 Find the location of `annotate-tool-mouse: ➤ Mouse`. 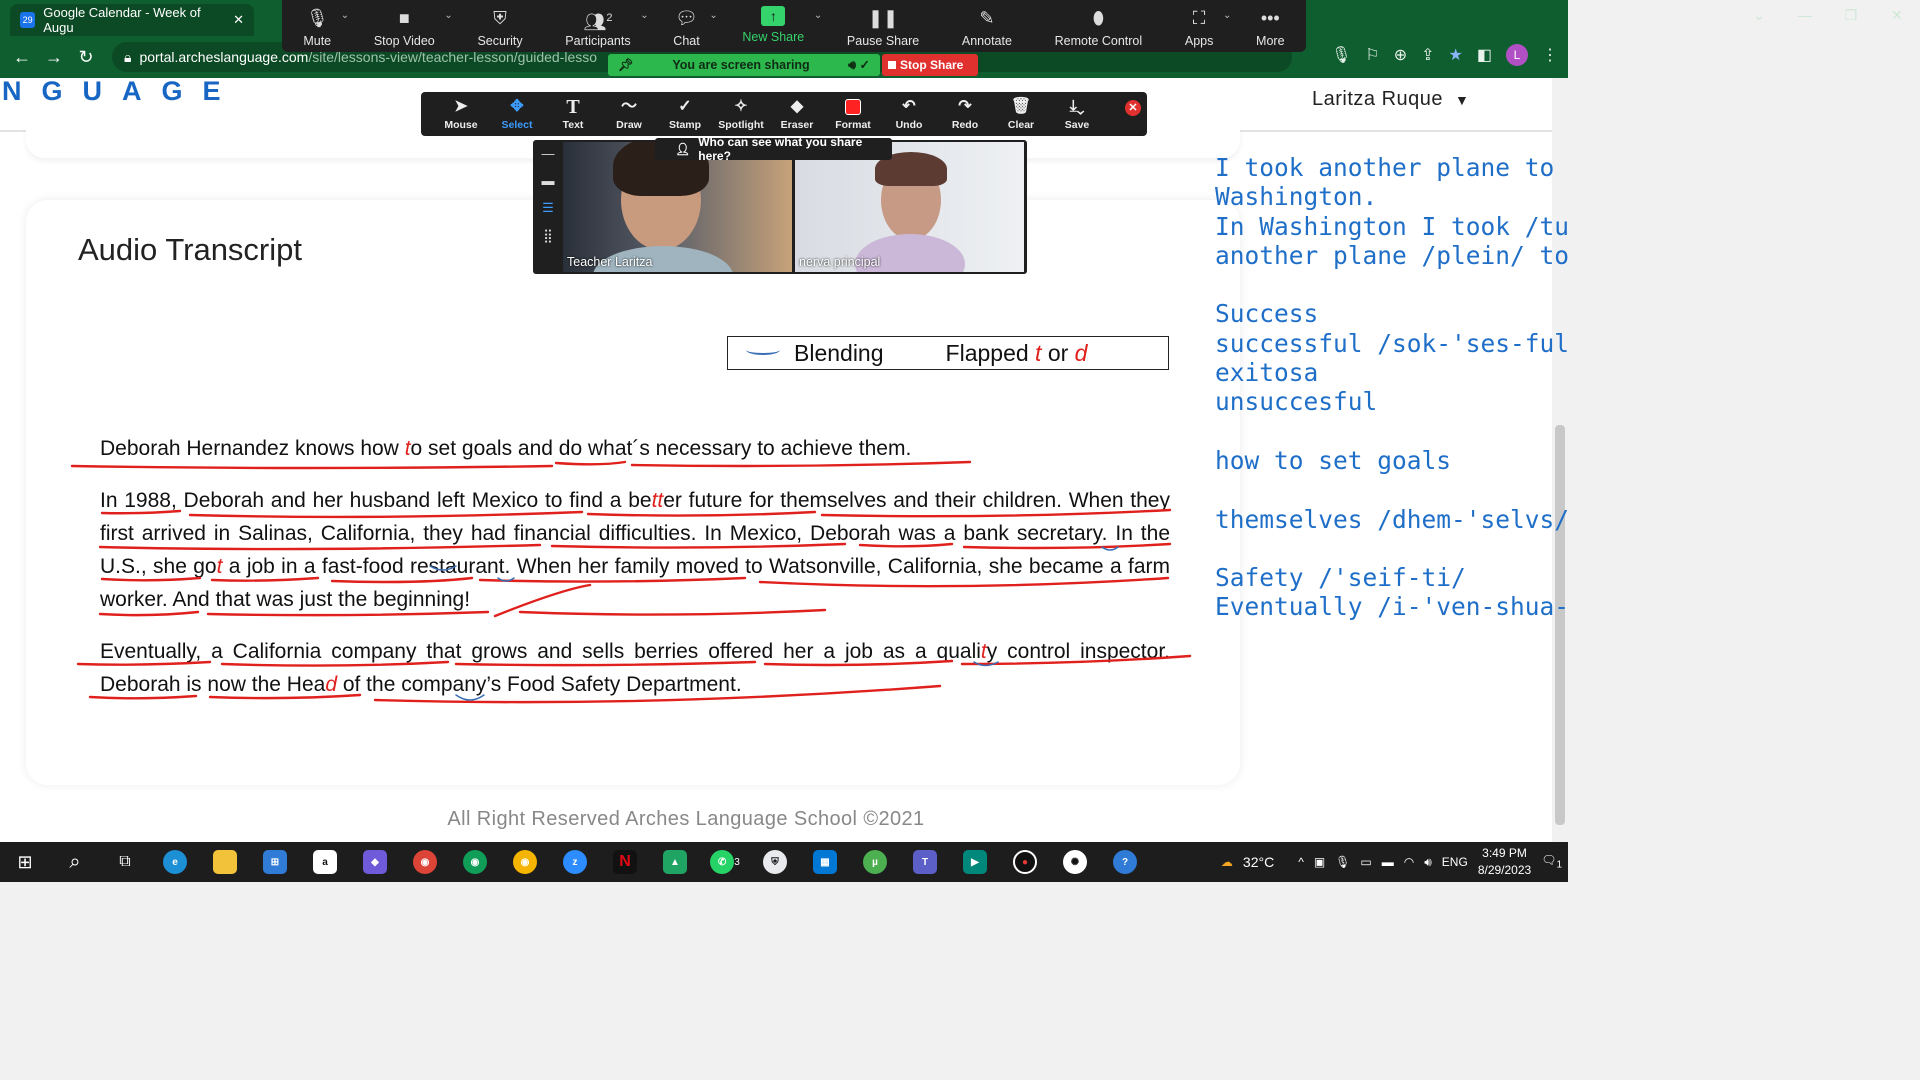

annotate-tool-mouse: ➤ Mouse is located at coordinates (461, 114).